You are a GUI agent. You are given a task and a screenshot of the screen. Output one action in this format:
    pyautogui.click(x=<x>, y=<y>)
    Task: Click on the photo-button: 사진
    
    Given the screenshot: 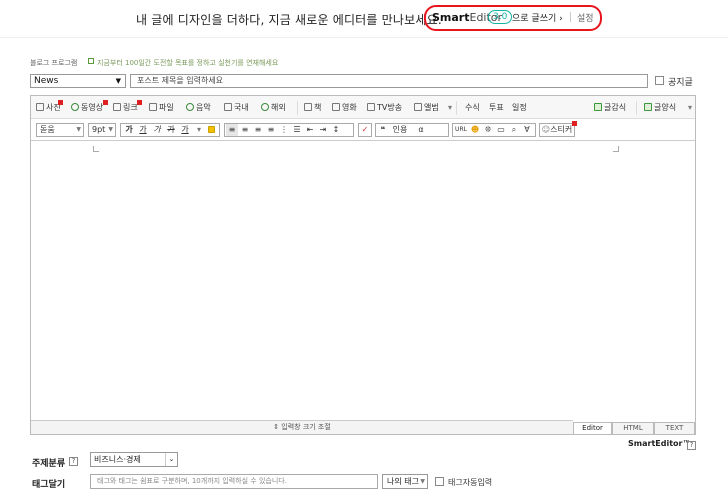 What is the action you would take?
    pyautogui.click(x=49, y=107)
    